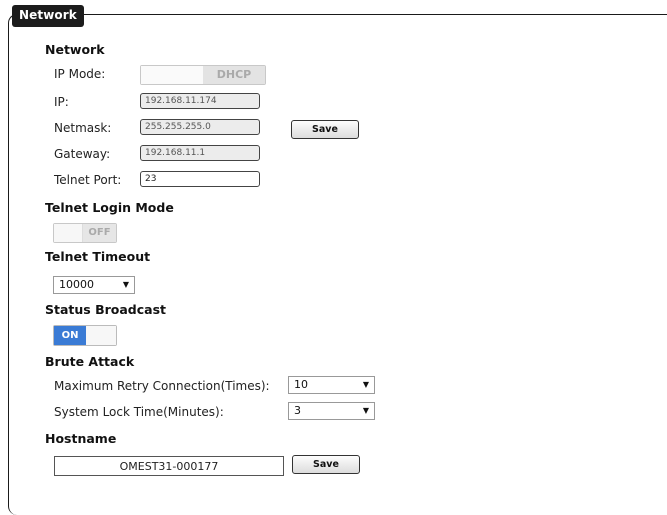 The width and height of the screenshot is (667, 515). I want to click on gateway-field: 192.168.11.1, so click(200, 153).